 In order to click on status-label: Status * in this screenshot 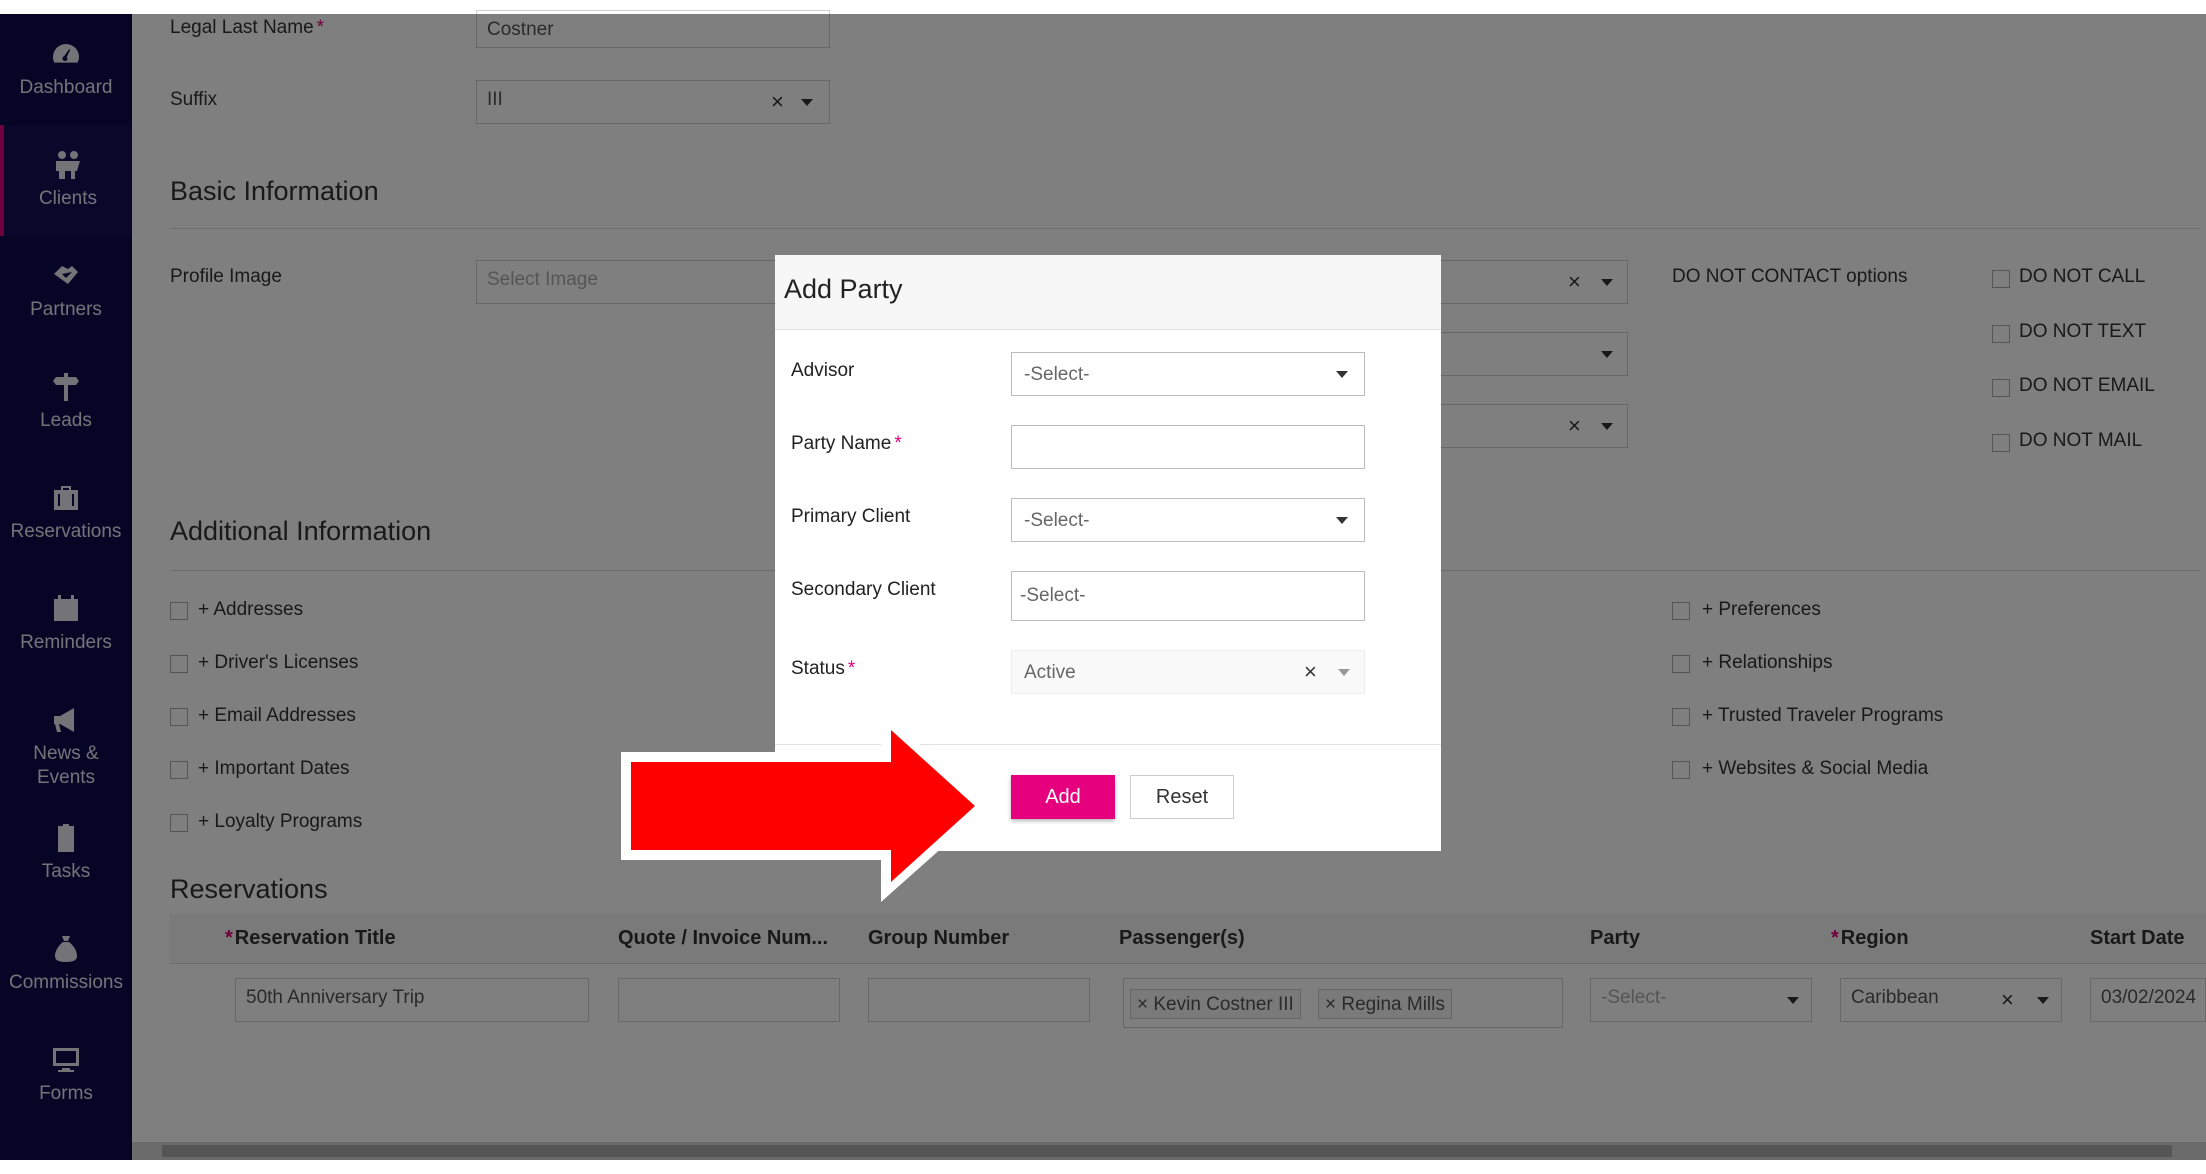, I will do `click(823, 669)`.